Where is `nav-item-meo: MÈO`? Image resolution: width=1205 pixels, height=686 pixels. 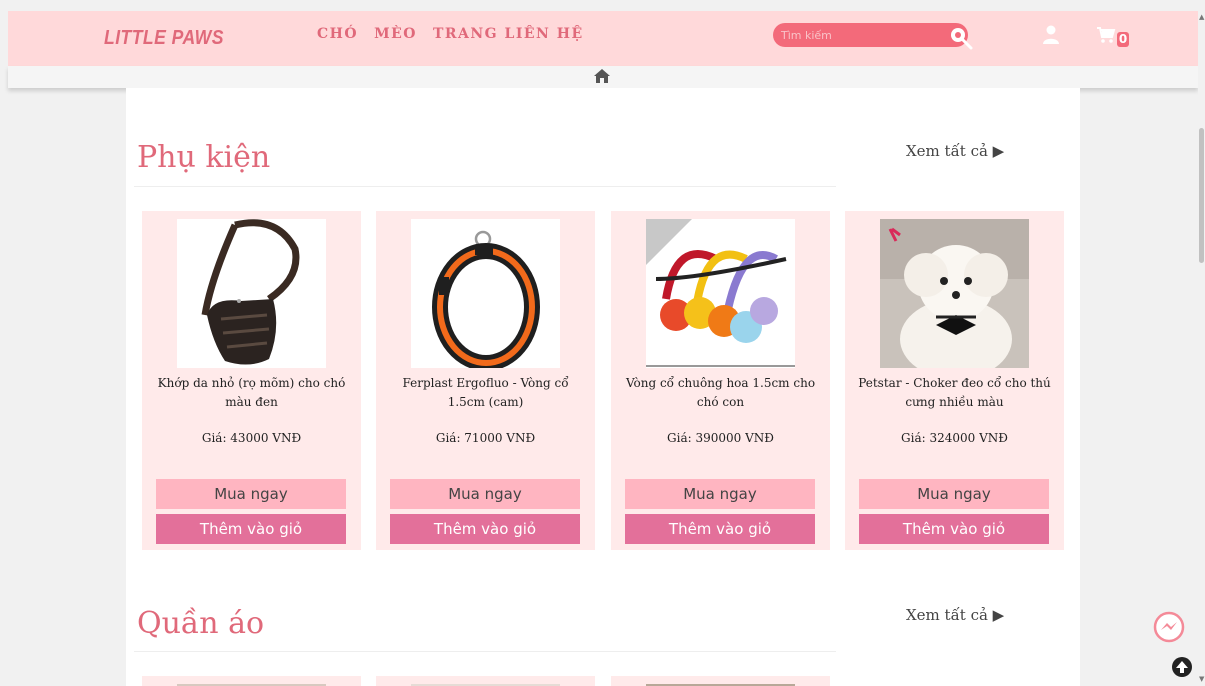 nav-item-meo: MÈO is located at coordinates (395, 34).